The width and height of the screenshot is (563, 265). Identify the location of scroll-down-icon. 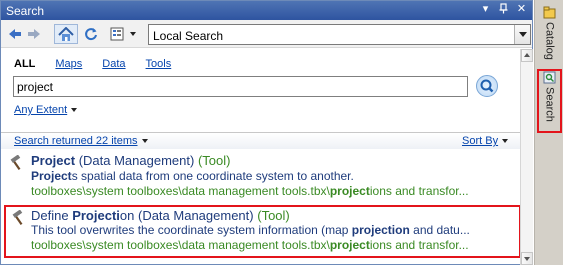
(527, 258).